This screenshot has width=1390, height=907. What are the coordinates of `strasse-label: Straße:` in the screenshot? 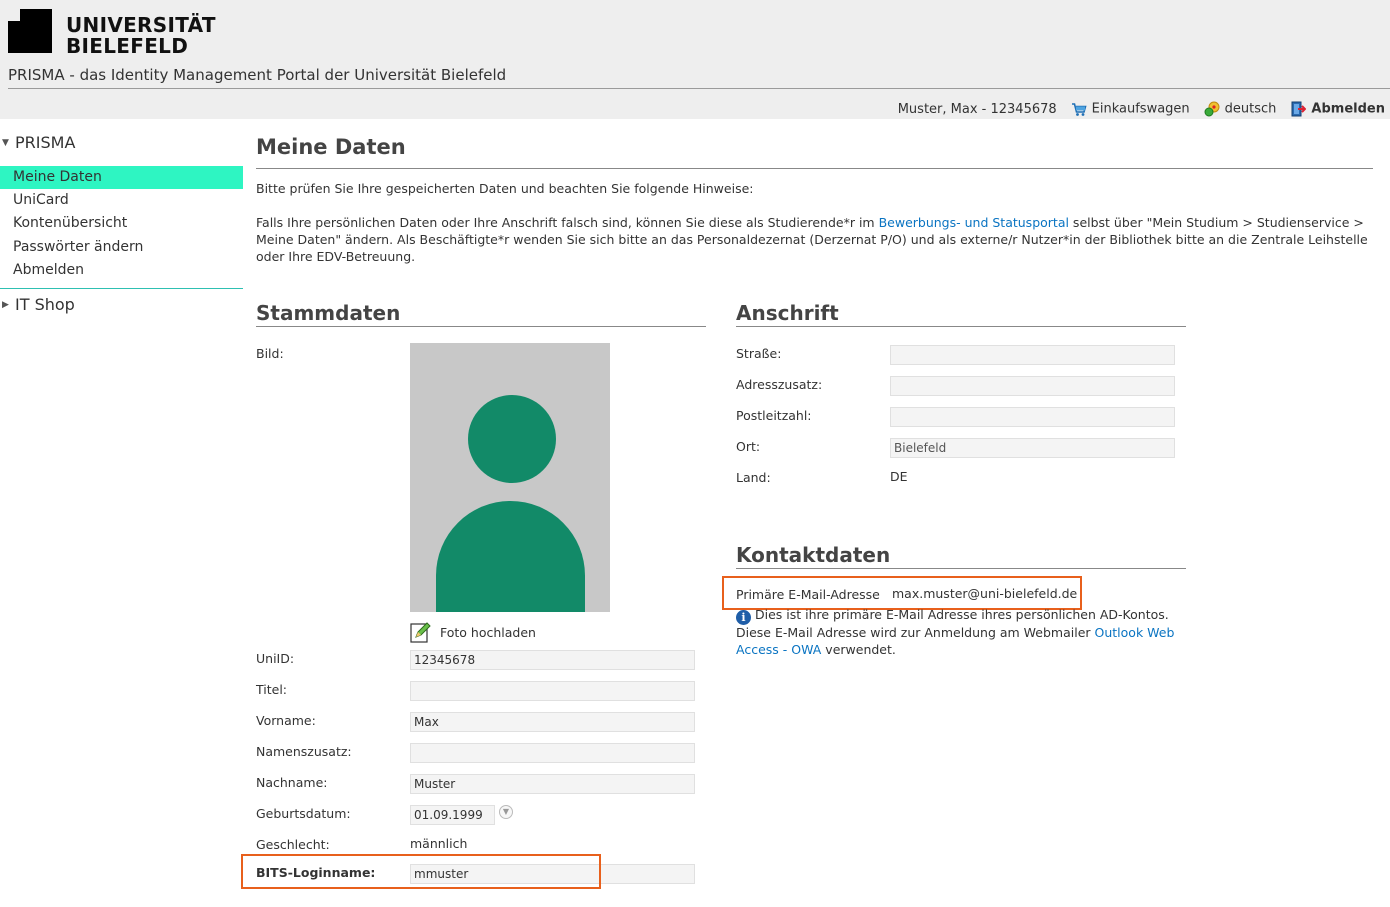 It's located at (759, 353).